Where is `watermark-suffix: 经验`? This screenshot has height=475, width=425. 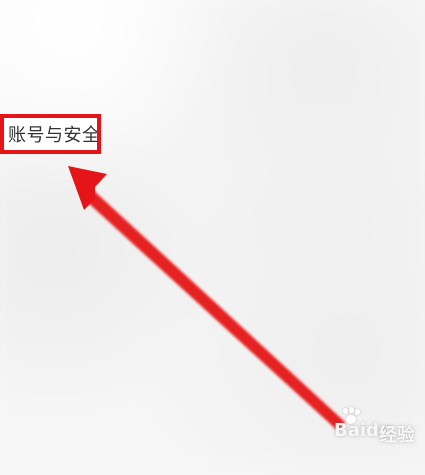 watermark-suffix: 经验 is located at coordinates (397, 435).